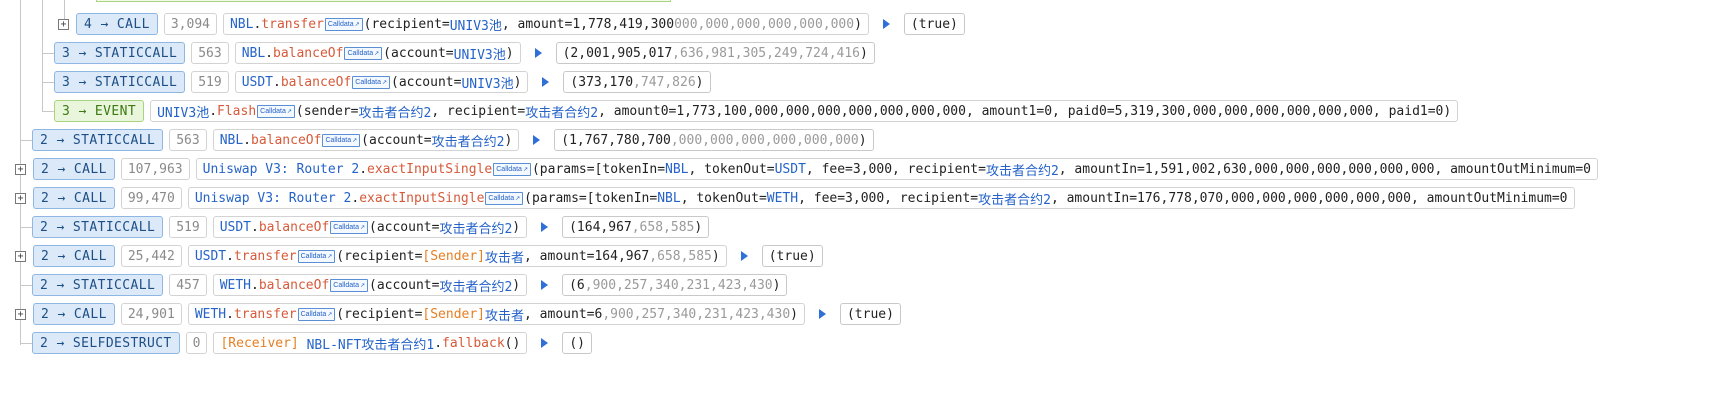  What do you see at coordinates (430, 169) in the screenshot?
I see `function-name: exactInputSingle` at bounding box center [430, 169].